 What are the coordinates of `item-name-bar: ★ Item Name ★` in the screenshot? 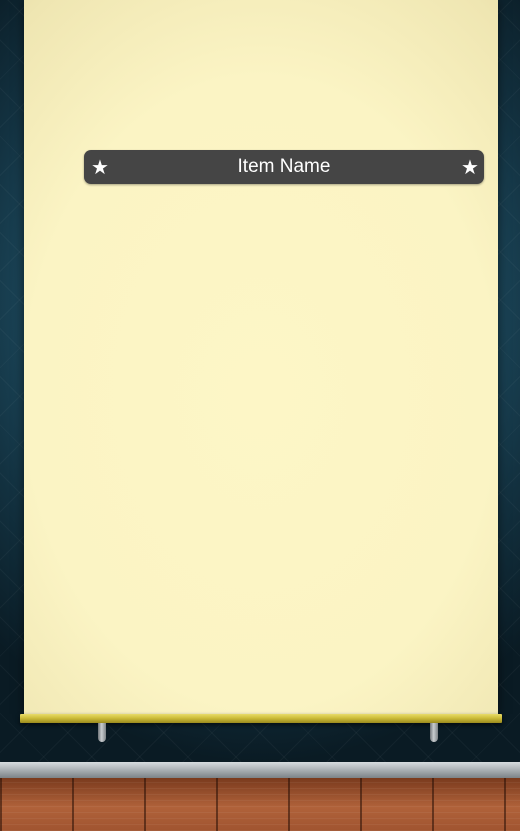 It's located at (284, 167).